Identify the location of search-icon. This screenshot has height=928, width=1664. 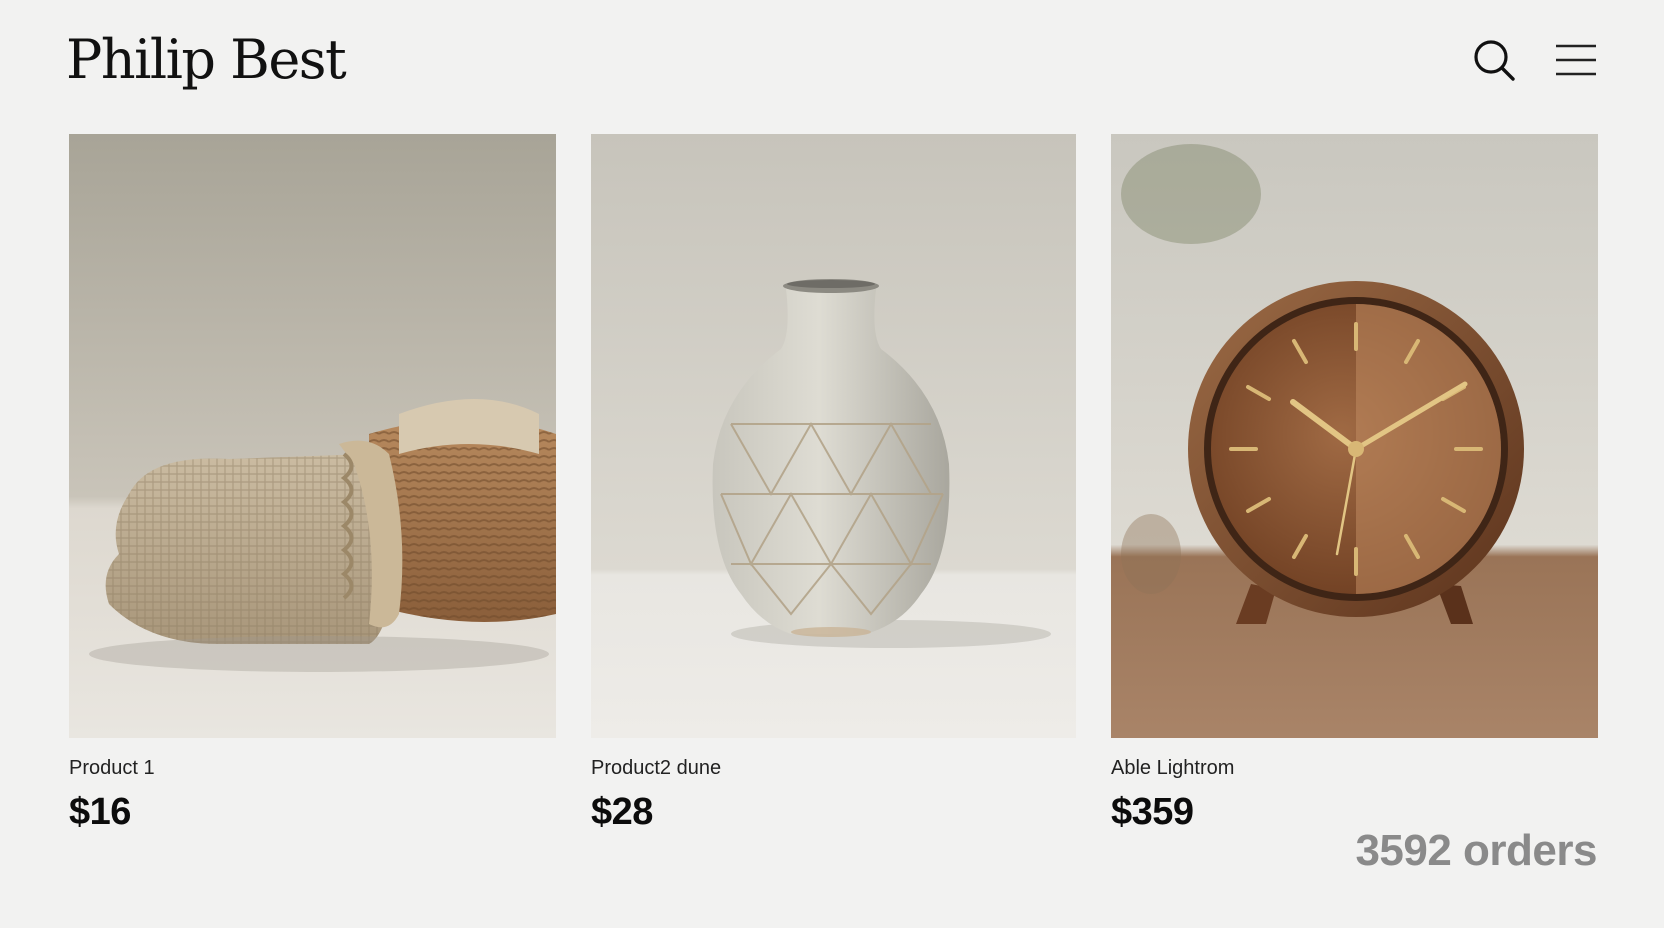
(1494, 60).